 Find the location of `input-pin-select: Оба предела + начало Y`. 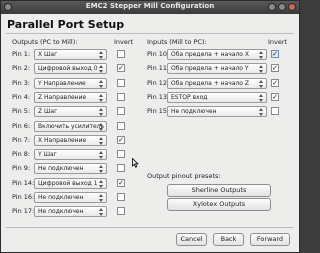

input-pin-select: Оба предела + начало Y is located at coordinates (217, 69).